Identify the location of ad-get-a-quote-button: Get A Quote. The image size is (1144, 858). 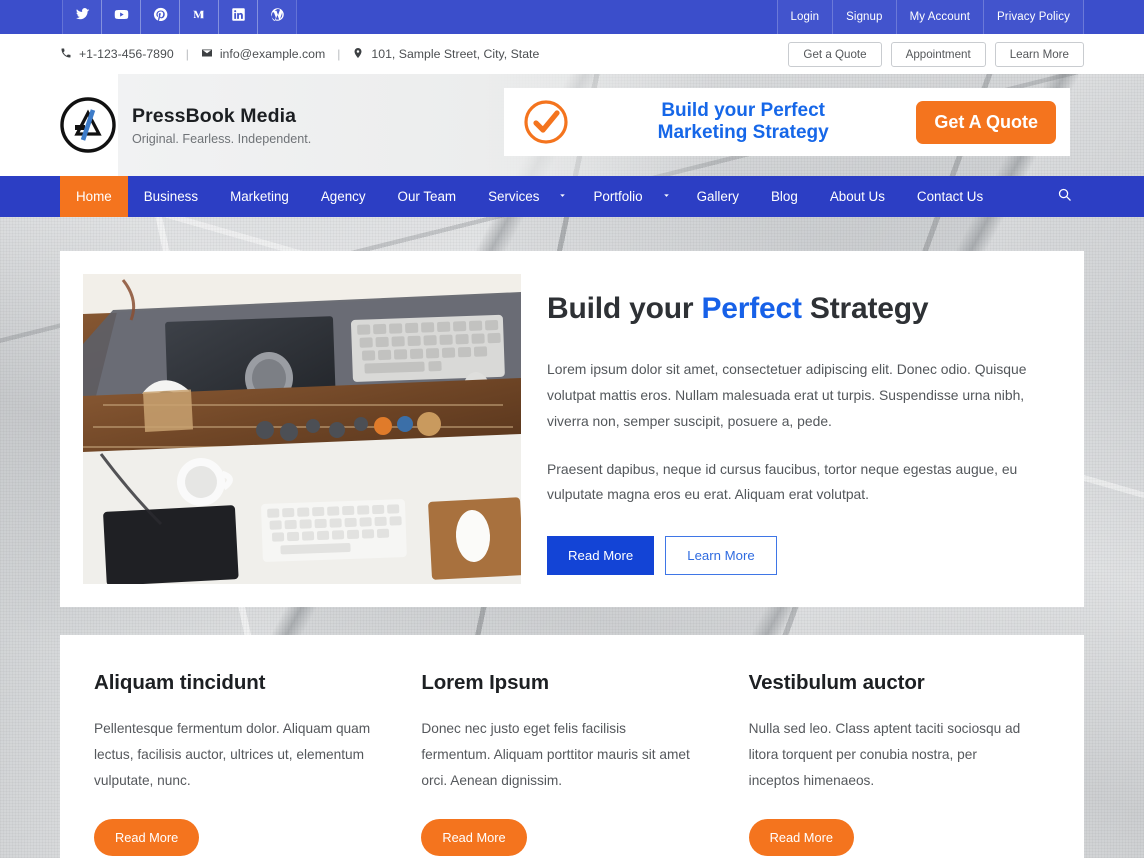
(986, 122).